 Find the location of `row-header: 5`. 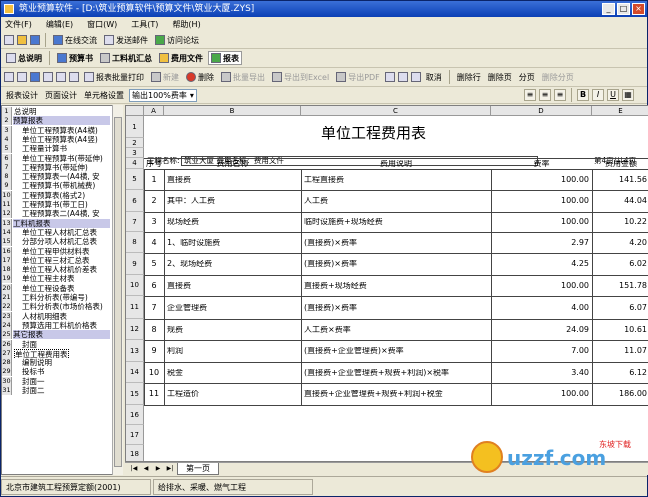

row-header: 5 is located at coordinates (135, 179).